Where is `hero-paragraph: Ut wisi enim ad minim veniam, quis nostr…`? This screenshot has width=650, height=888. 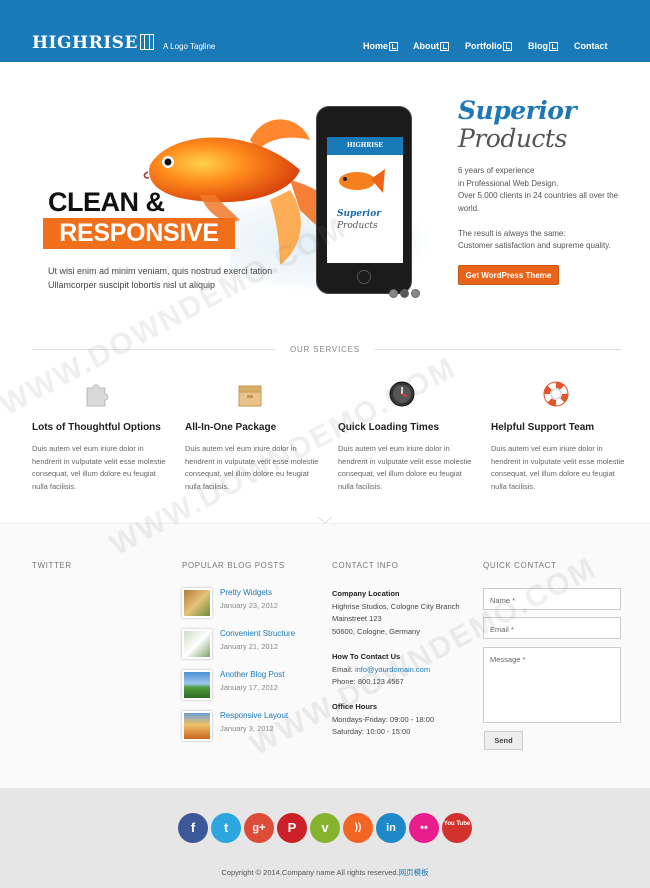 hero-paragraph: Ut wisi enim ad minim veniam, quis nostr… is located at coordinates (160, 278).